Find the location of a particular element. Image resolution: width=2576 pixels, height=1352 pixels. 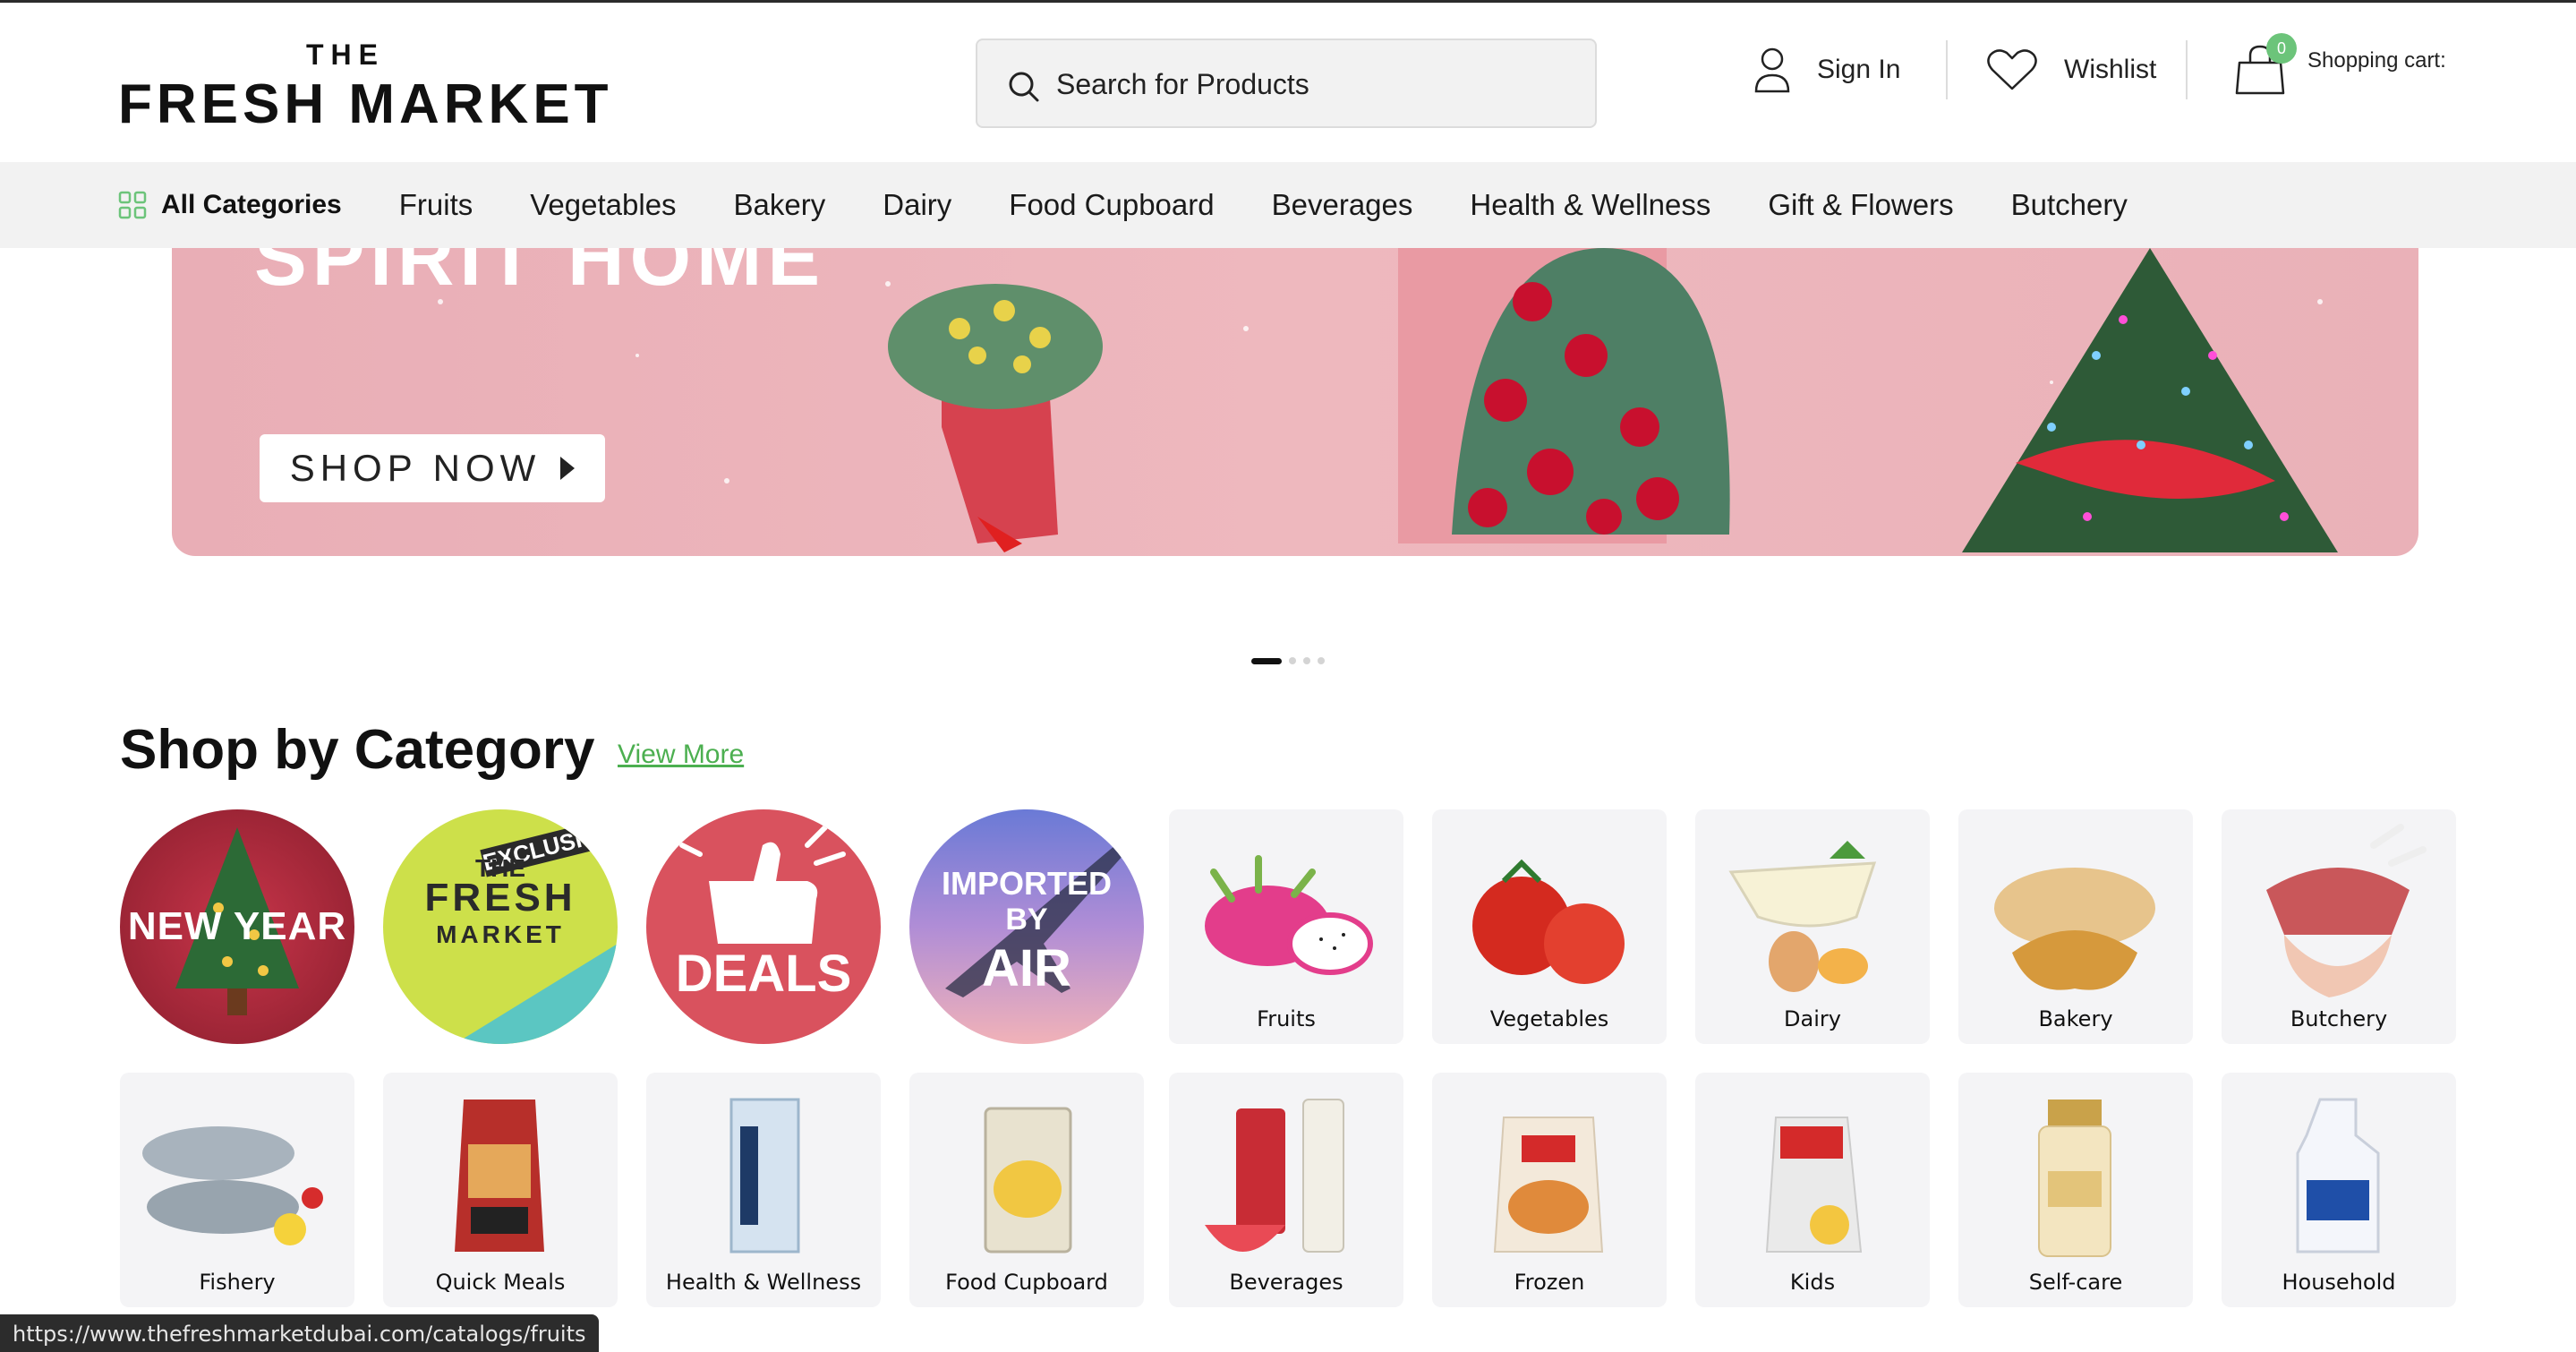

tile-label: Self-care is located at coordinates (2075, 1282).